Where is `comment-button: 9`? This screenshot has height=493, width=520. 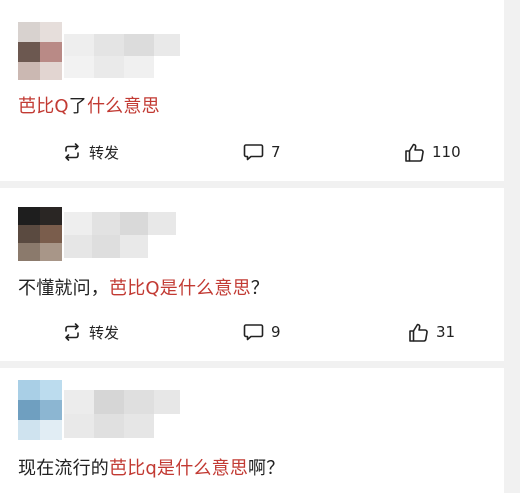
comment-button: 9 is located at coordinates (262, 332).